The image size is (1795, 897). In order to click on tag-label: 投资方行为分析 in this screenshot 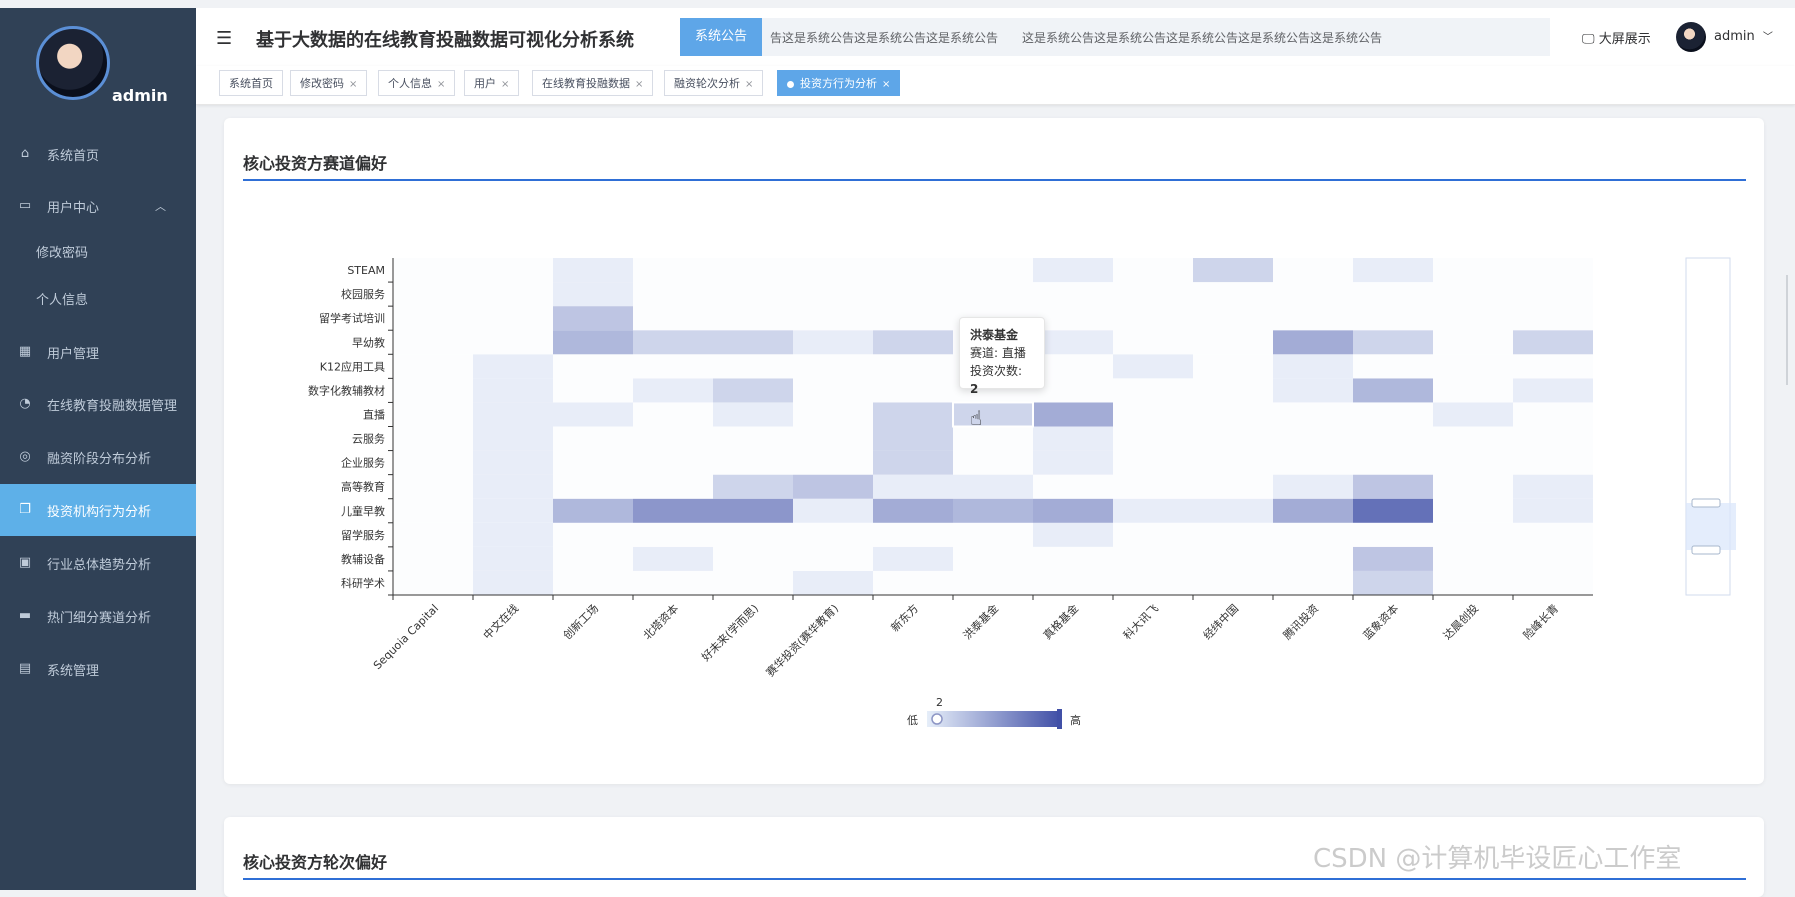, I will do `click(838, 83)`.